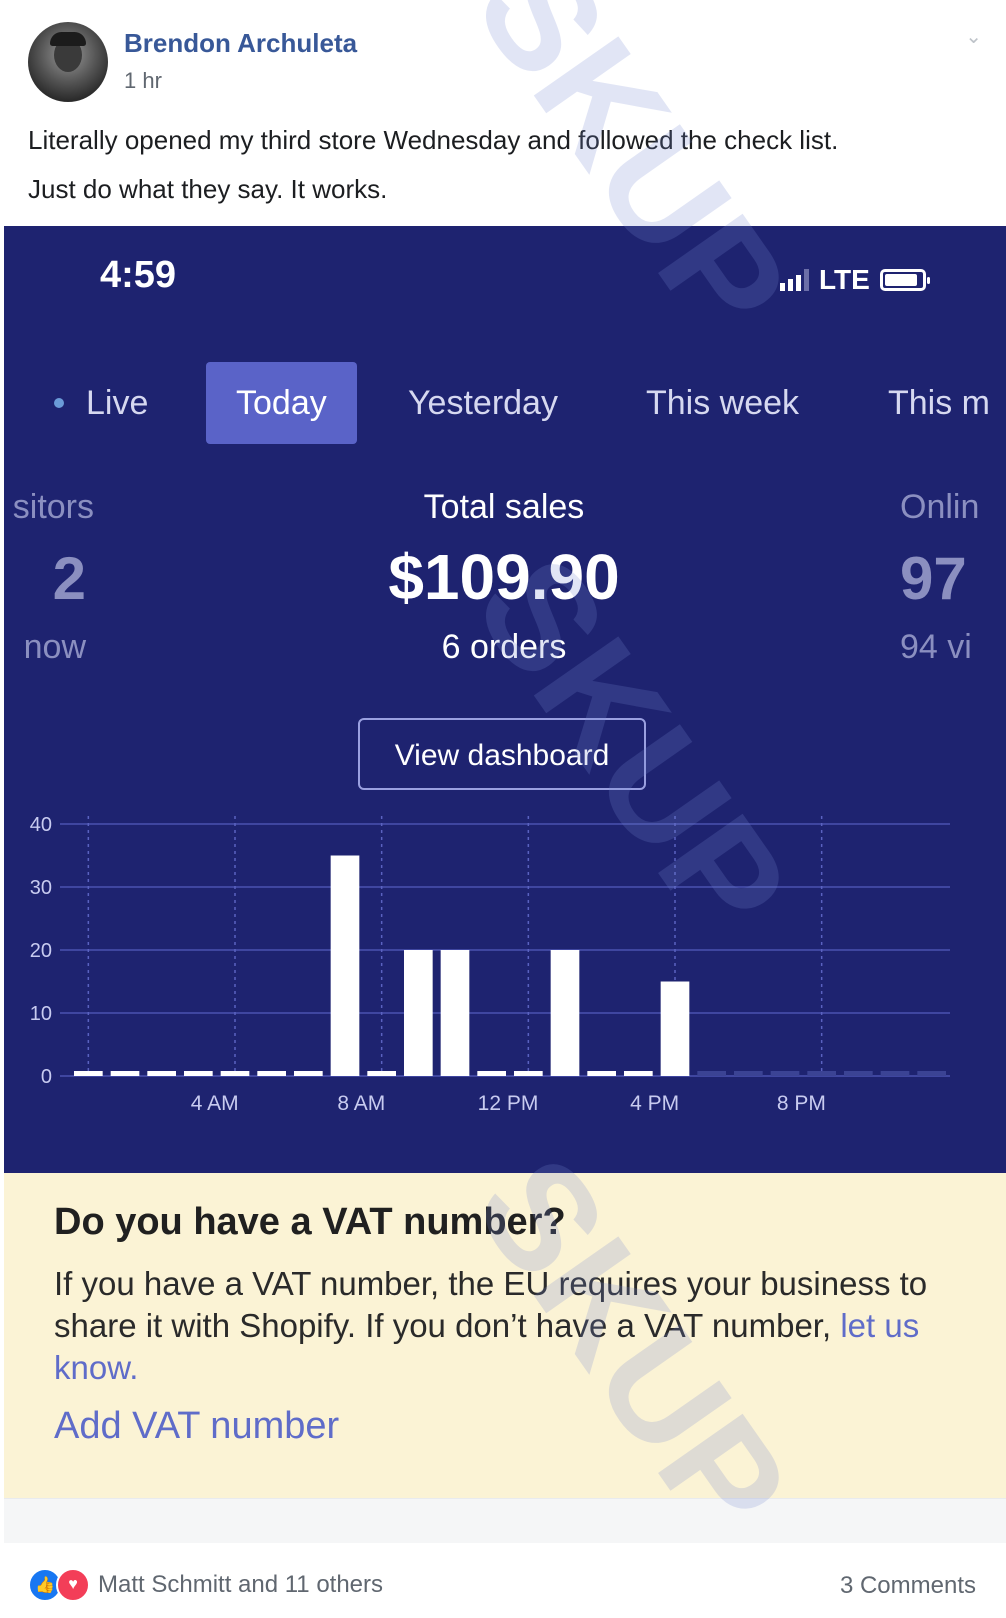  I want to click on y-tick-label: 10, so click(41, 1014).